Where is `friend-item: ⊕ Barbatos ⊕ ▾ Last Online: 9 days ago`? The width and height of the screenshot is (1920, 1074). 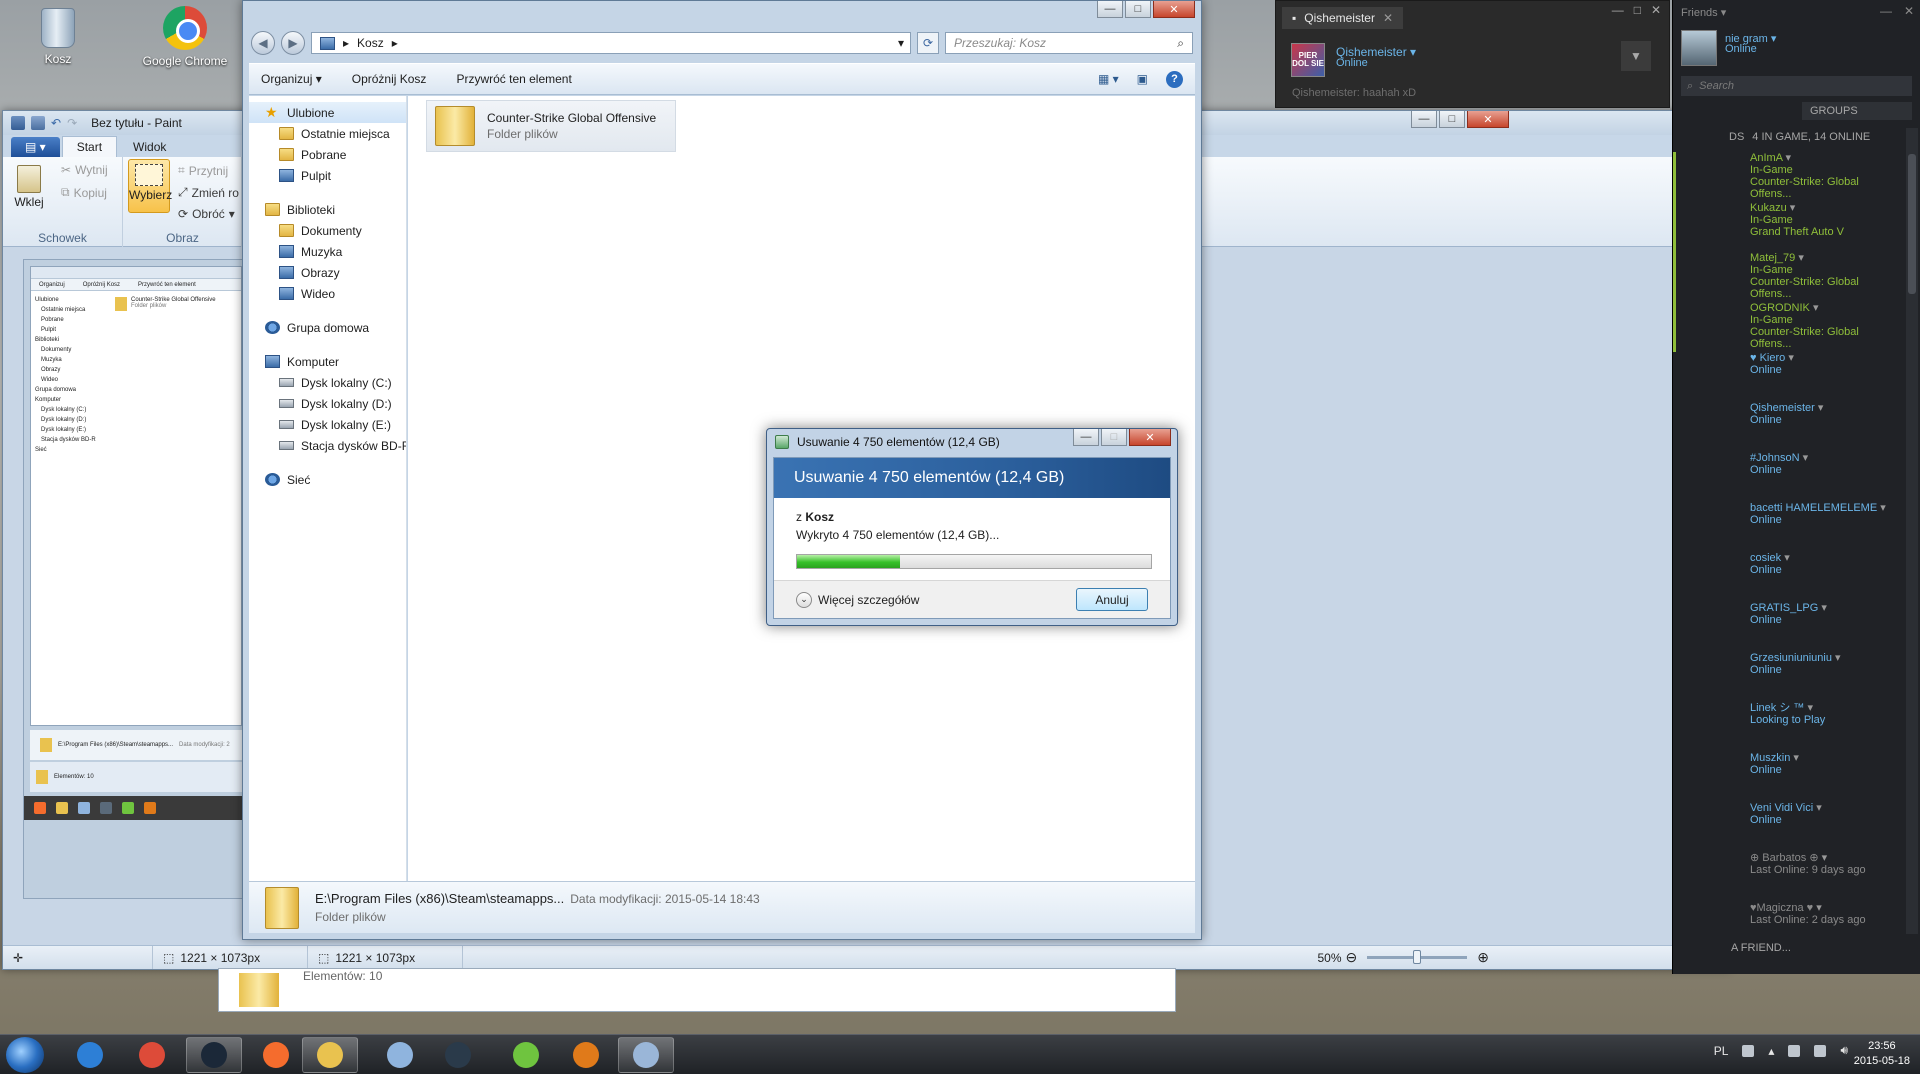 friend-item: ⊕ Barbatos ⊕ ▾ Last Online: 9 days ago is located at coordinates (1787, 877).